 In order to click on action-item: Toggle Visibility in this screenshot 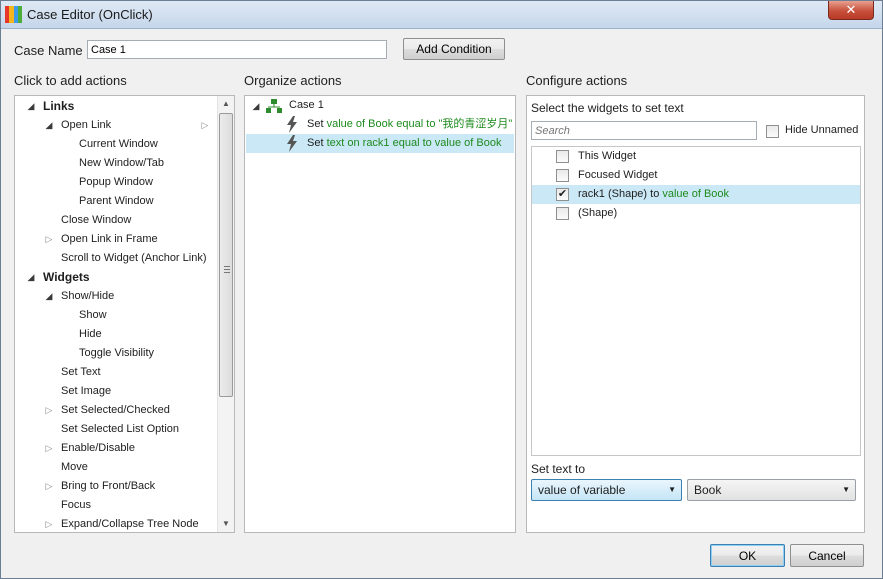, I will do `click(116, 353)`.